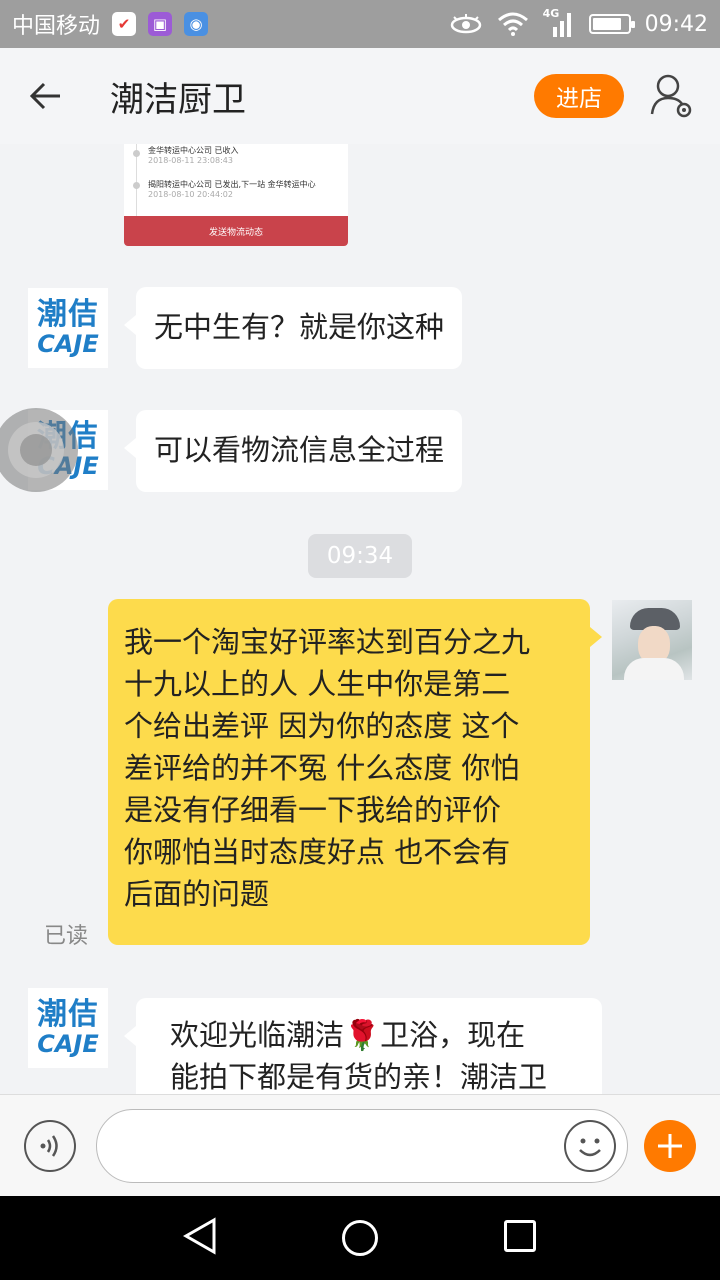  I want to click on time-divider: 09:34, so click(360, 556).